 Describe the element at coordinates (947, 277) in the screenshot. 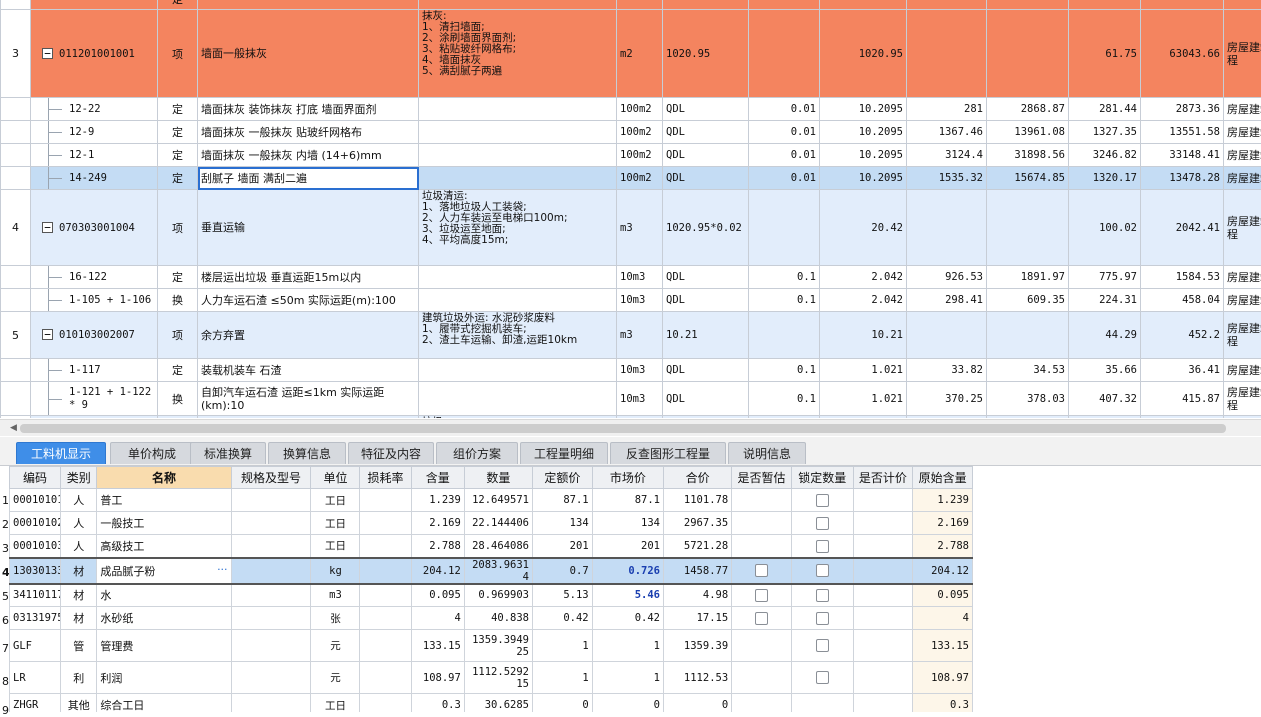

I see `cell-unit-price: 926.53` at that location.